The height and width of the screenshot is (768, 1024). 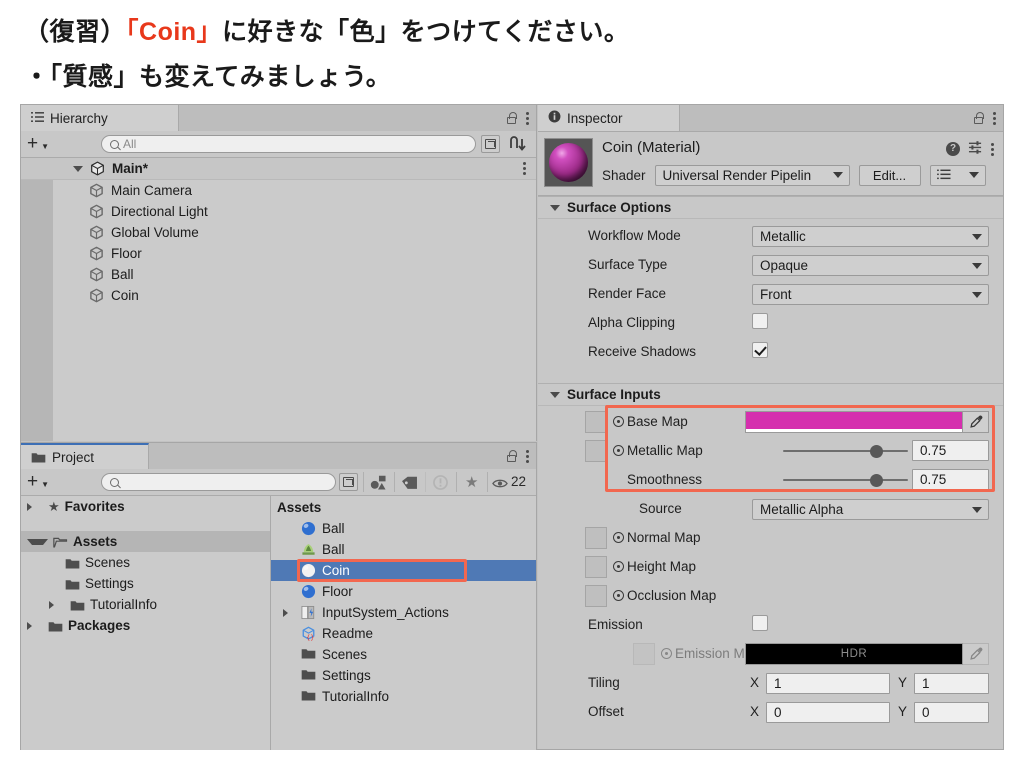 I want to click on metallic-map-slider-knob, so click(x=877, y=451).